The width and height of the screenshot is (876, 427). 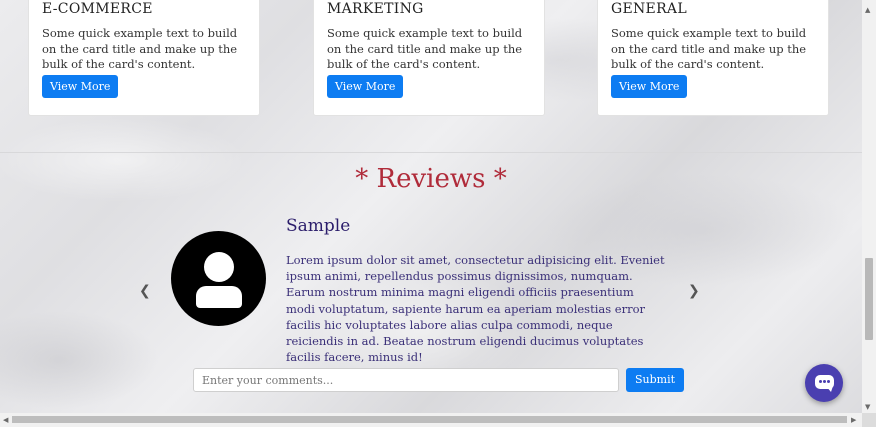 What do you see at coordinates (869, 299) in the screenshot?
I see `vertical-scroll-thumb` at bounding box center [869, 299].